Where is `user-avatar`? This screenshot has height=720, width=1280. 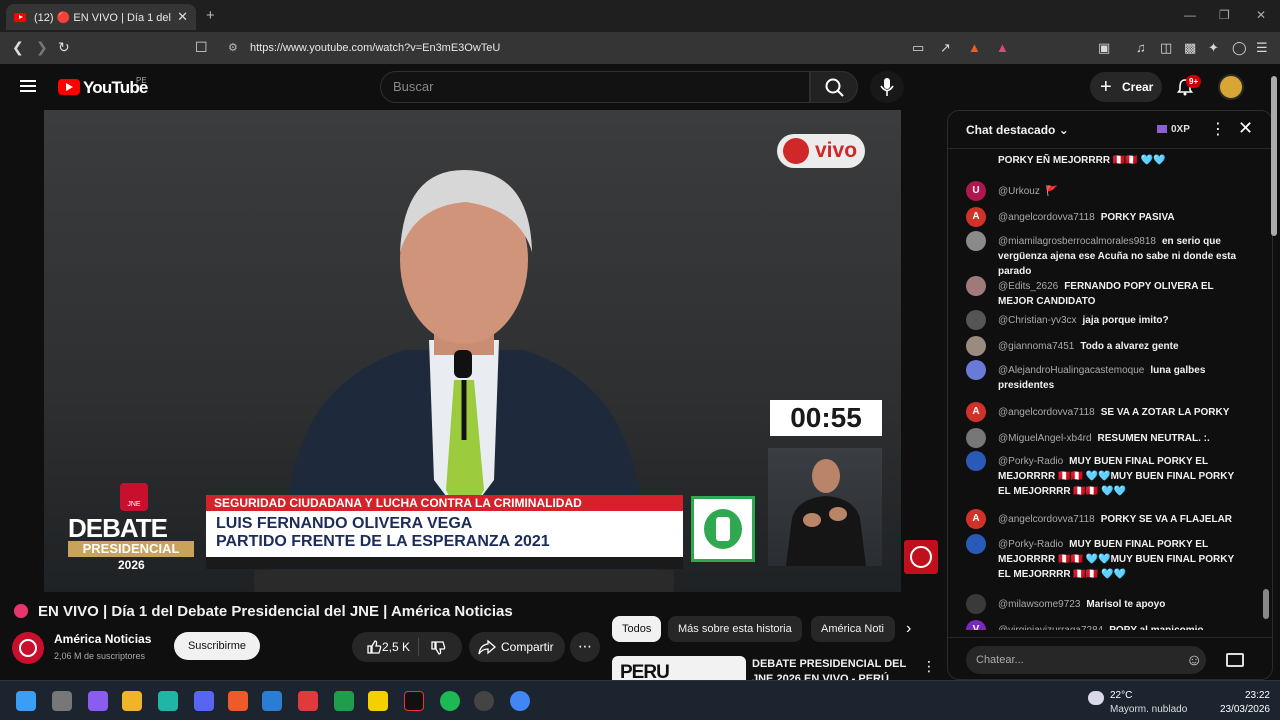 user-avatar is located at coordinates (1231, 87).